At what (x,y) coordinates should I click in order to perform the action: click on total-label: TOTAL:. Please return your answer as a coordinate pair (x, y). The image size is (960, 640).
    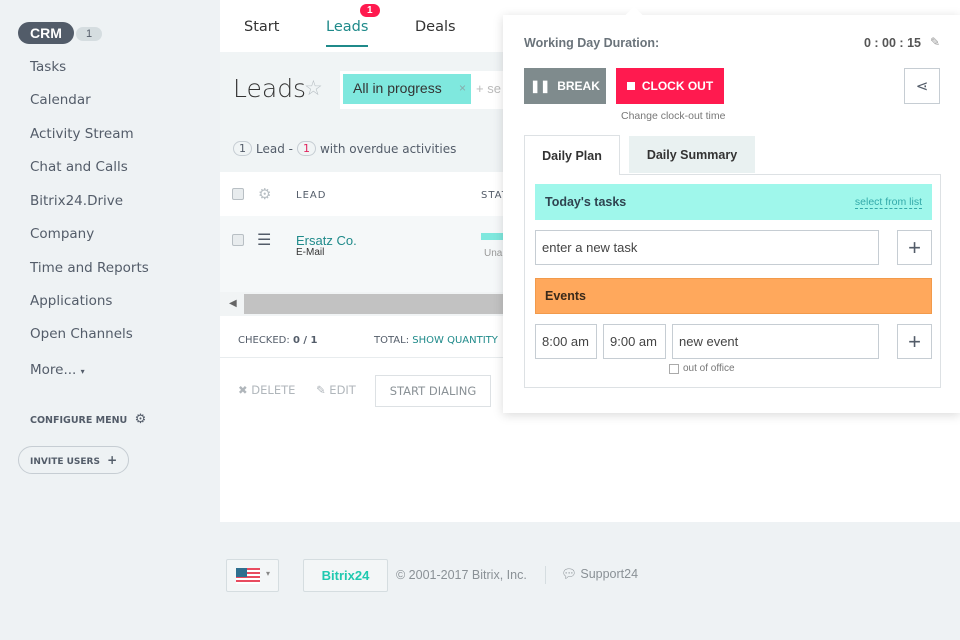
    Looking at the image, I should click on (392, 340).